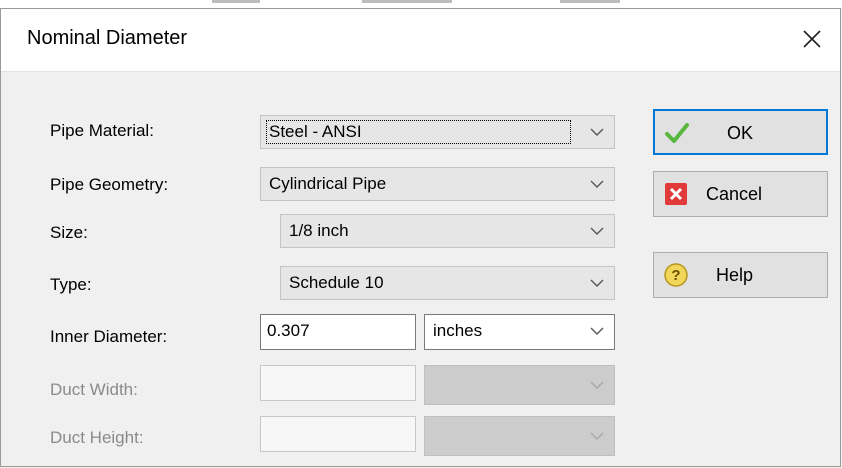 Image resolution: width=842 pixels, height=468 pixels. I want to click on duct-height-input, so click(338, 434).